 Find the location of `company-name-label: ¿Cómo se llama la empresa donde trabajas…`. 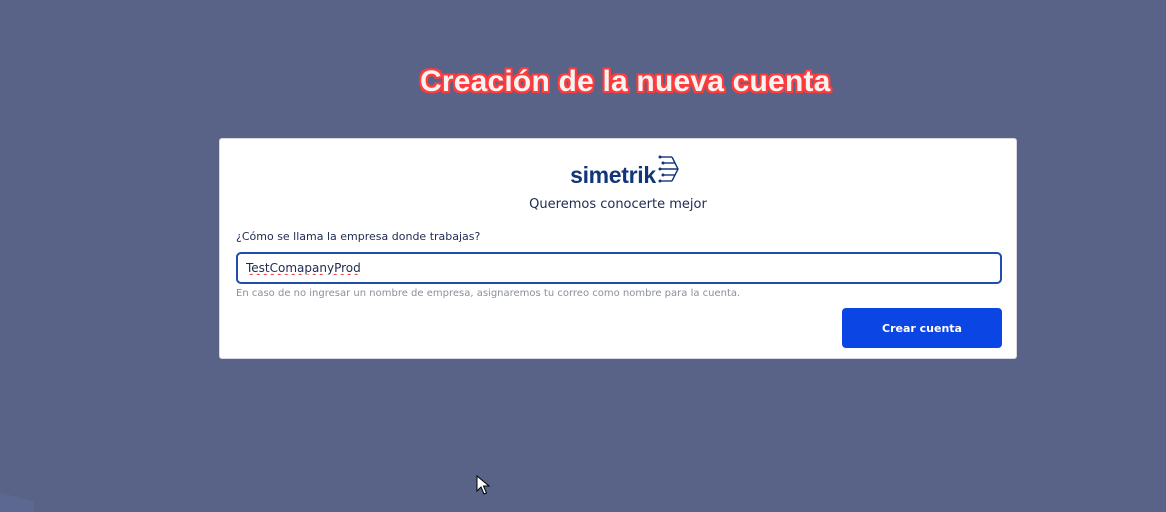

company-name-label: ¿Cómo se llama la empresa donde trabajas… is located at coordinates (358, 236).